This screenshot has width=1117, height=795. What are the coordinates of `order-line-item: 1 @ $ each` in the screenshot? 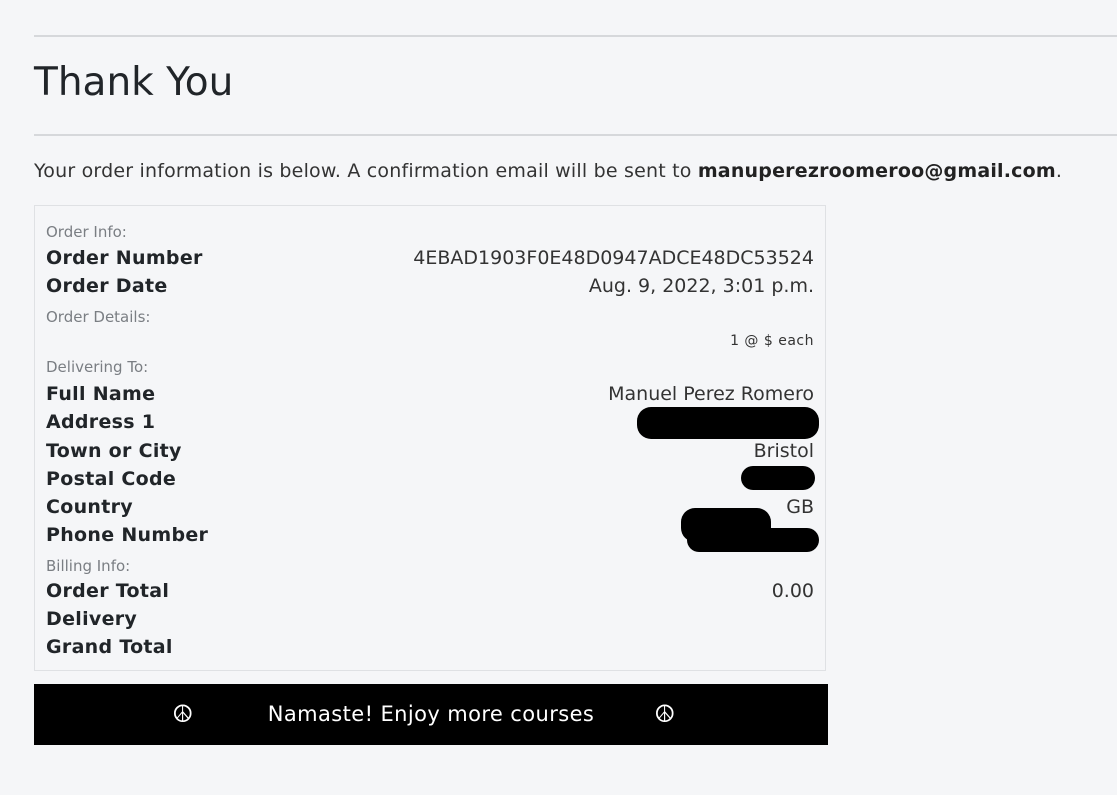 It's located at (772, 341).